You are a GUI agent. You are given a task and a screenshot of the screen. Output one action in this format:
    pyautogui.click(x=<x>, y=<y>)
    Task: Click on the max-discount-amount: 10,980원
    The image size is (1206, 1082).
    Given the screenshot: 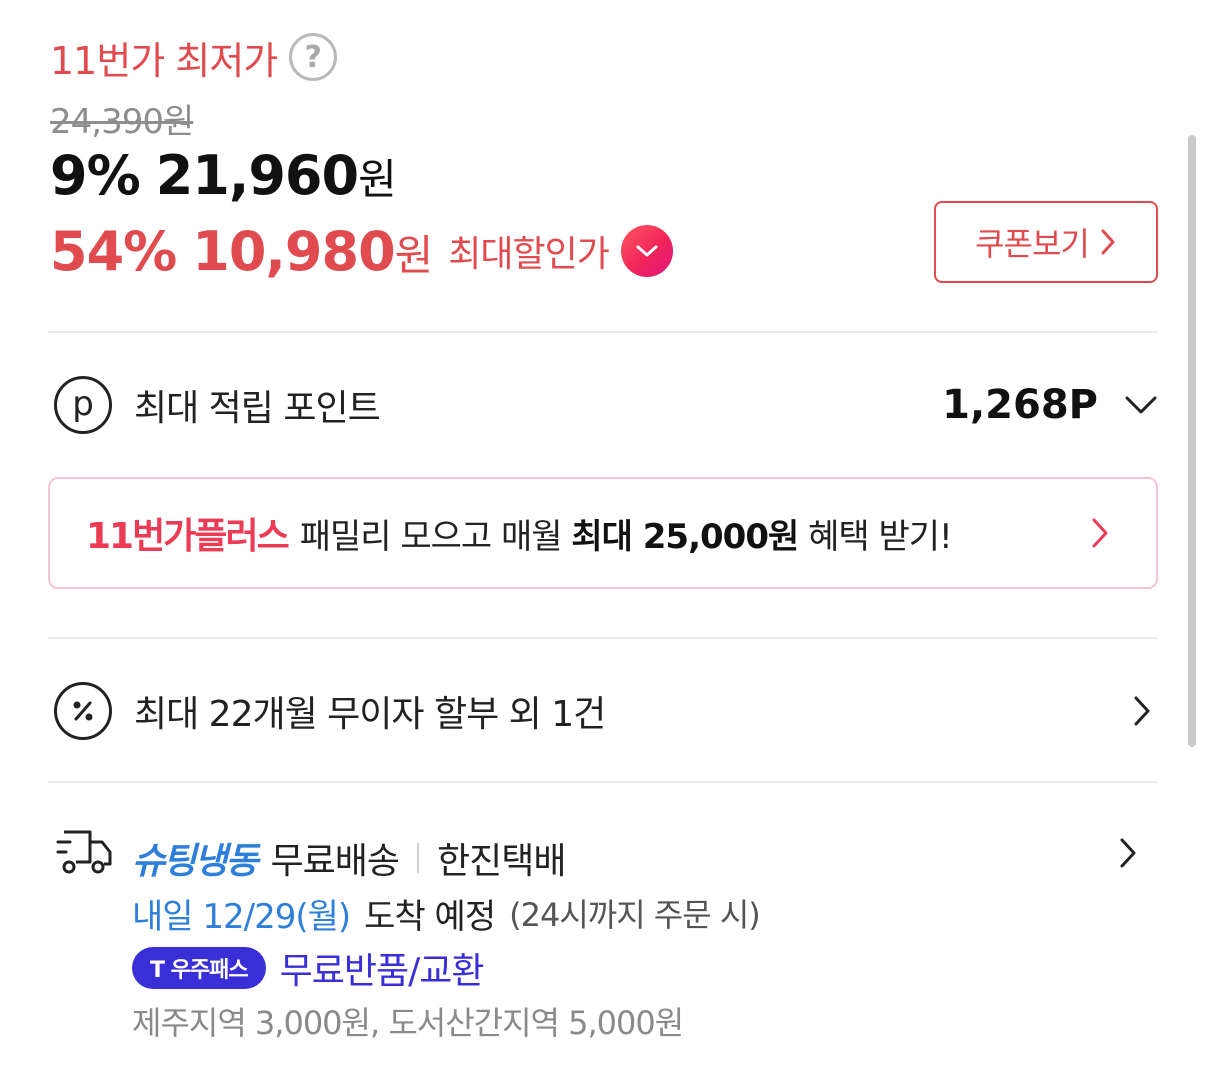 What is the action you would take?
    pyautogui.click(x=312, y=251)
    